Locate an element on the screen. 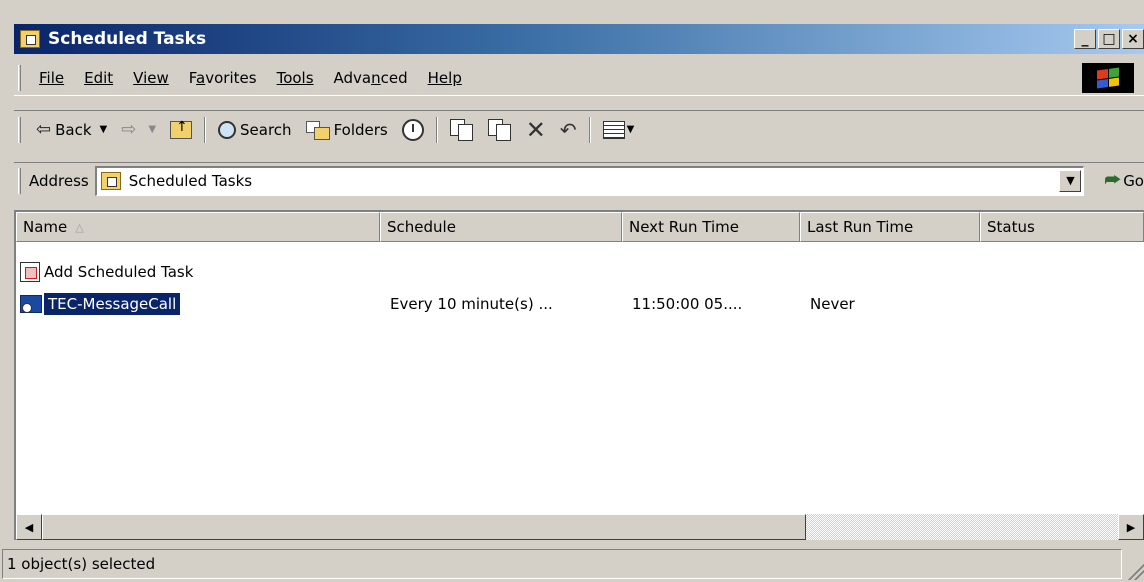 The image size is (1144, 582). window-controls: _ □ × is located at coordinates (1109, 39).